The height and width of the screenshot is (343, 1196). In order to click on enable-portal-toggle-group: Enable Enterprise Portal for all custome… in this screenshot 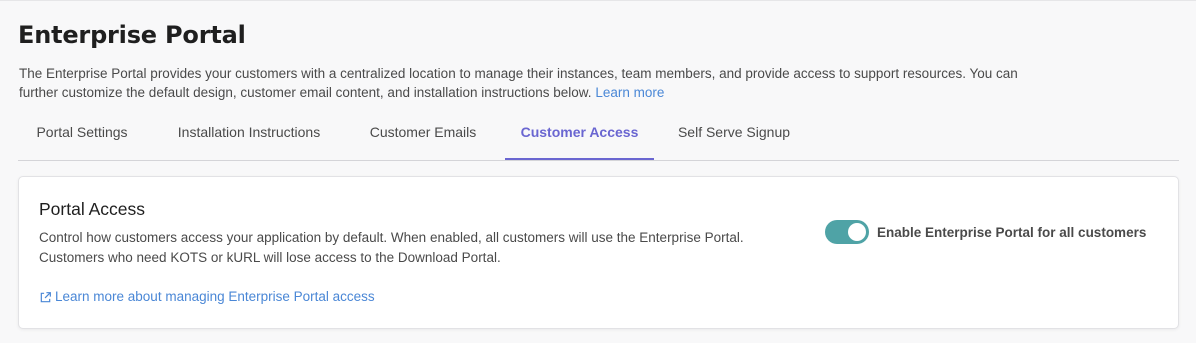, I will do `click(985, 232)`.